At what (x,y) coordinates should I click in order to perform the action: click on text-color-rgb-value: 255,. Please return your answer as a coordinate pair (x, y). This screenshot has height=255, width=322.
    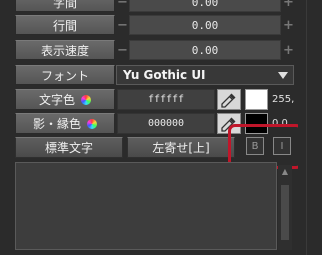
    Looking at the image, I should click on (283, 99).